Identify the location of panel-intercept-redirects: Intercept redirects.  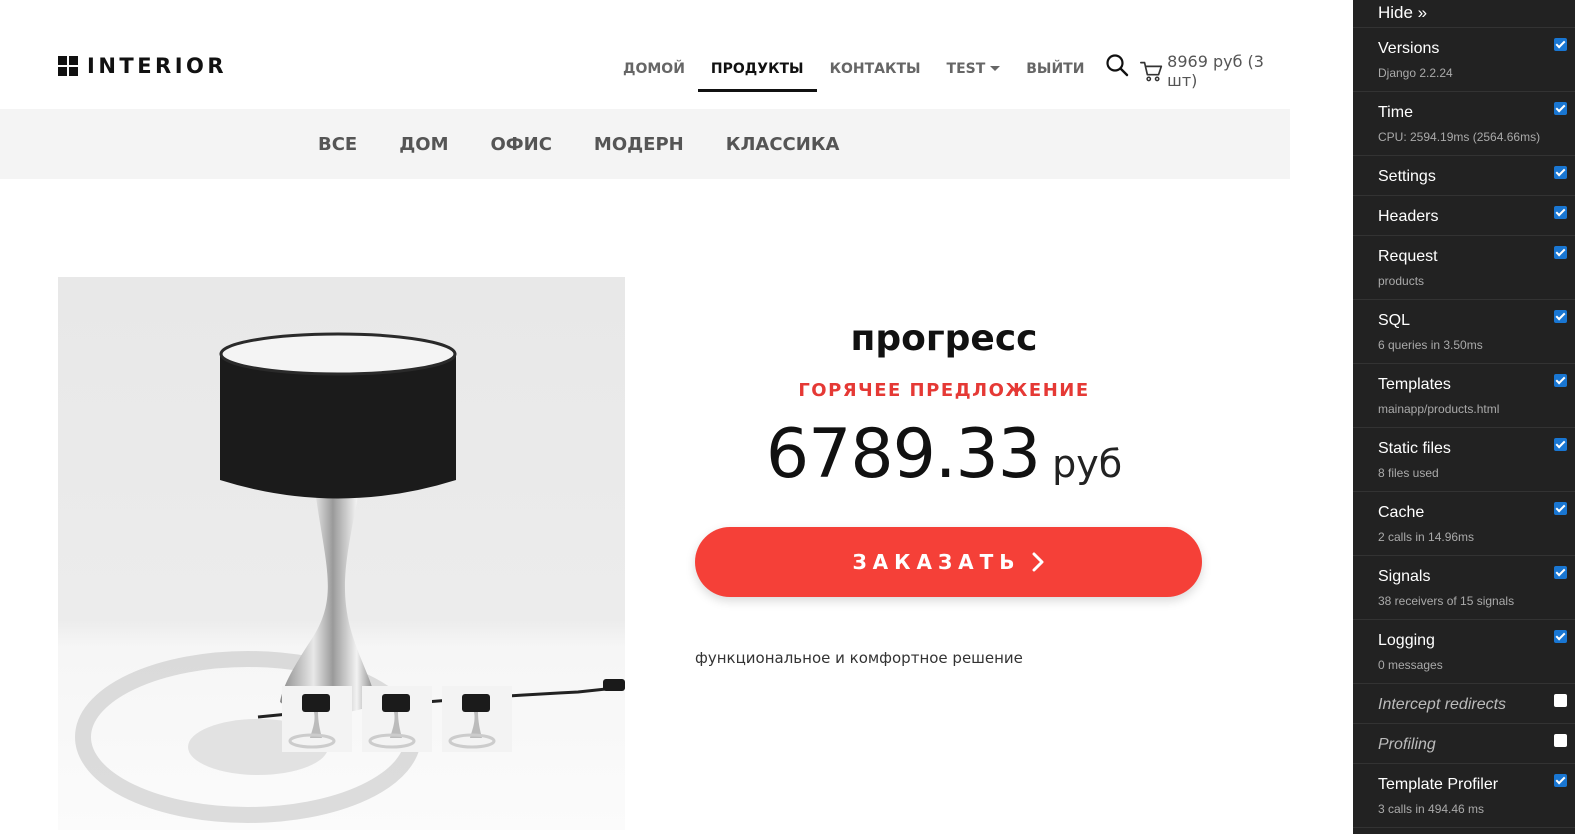
(1464, 704).